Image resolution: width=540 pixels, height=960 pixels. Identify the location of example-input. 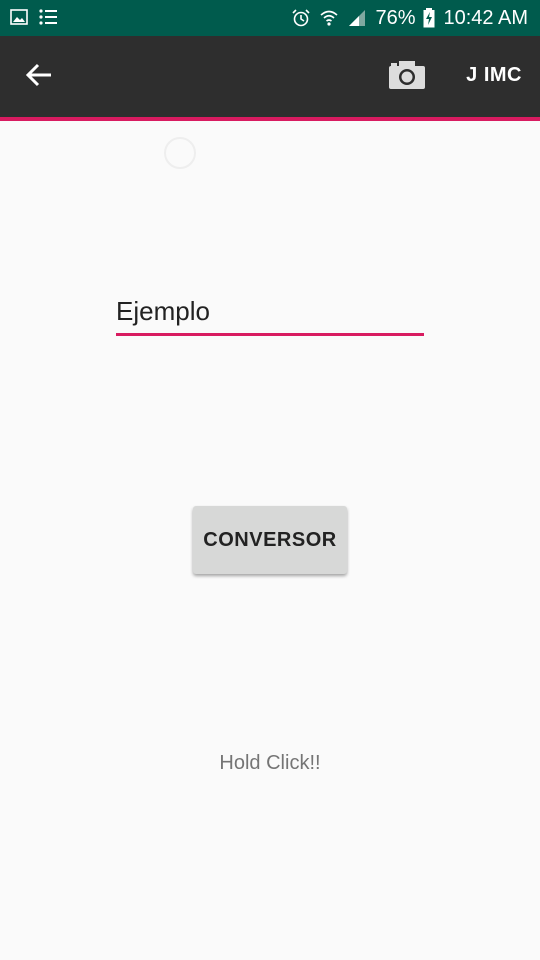
(270, 309).